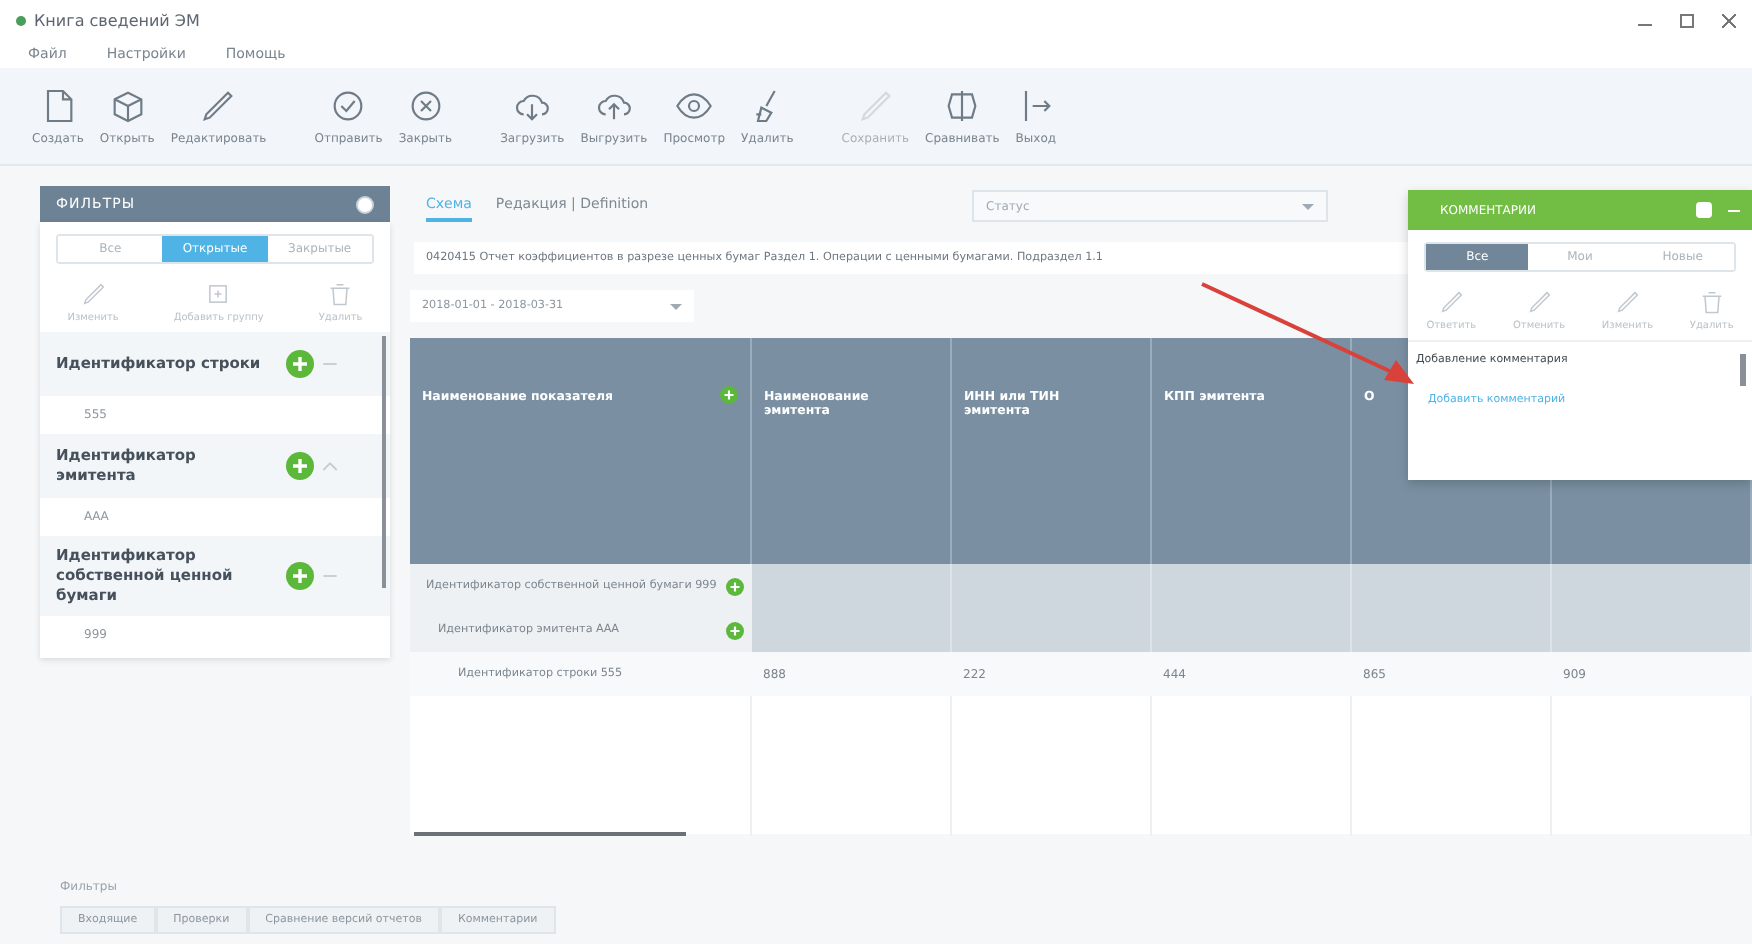 This screenshot has height=944, width=1752. What do you see at coordinates (1687, 20) in the screenshot?
I see `maximize-icon` at bounding box center [1687, 20].